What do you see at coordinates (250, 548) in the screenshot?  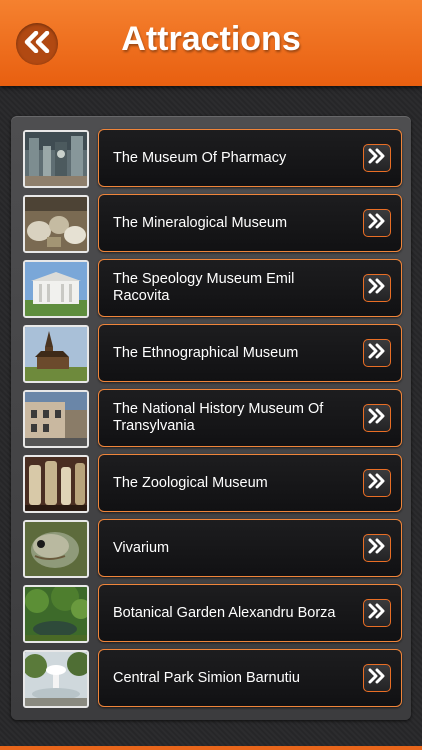 I see `item-bar: Vivarium` at bounding box center [250, 548].